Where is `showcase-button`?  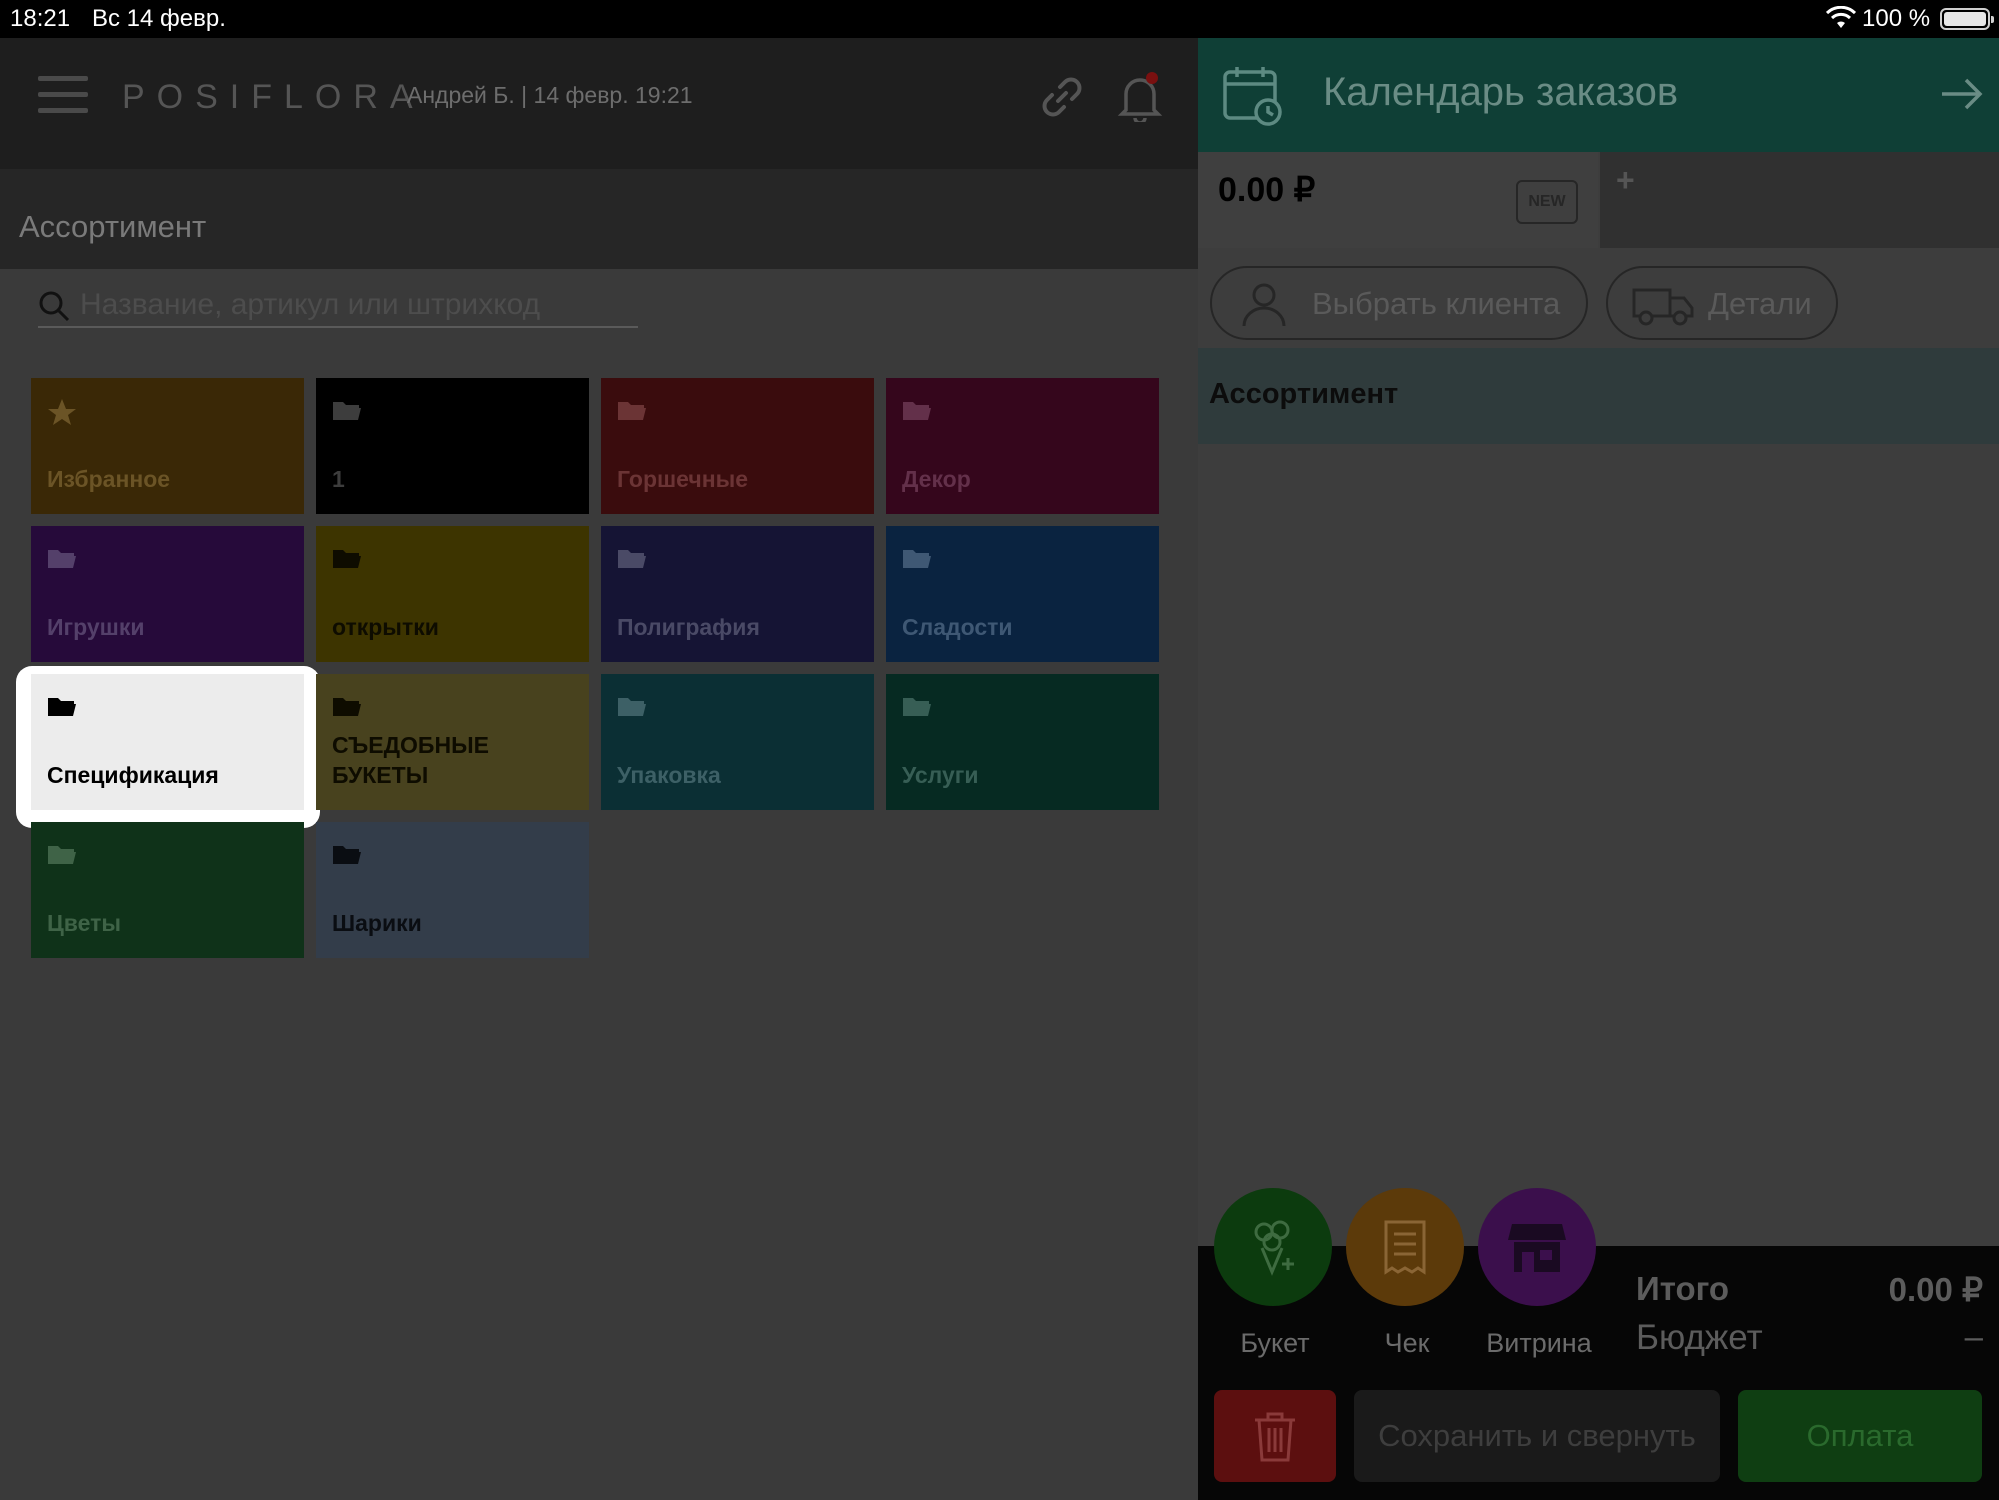
showcase-button is located at coordinates (1537, 1247).